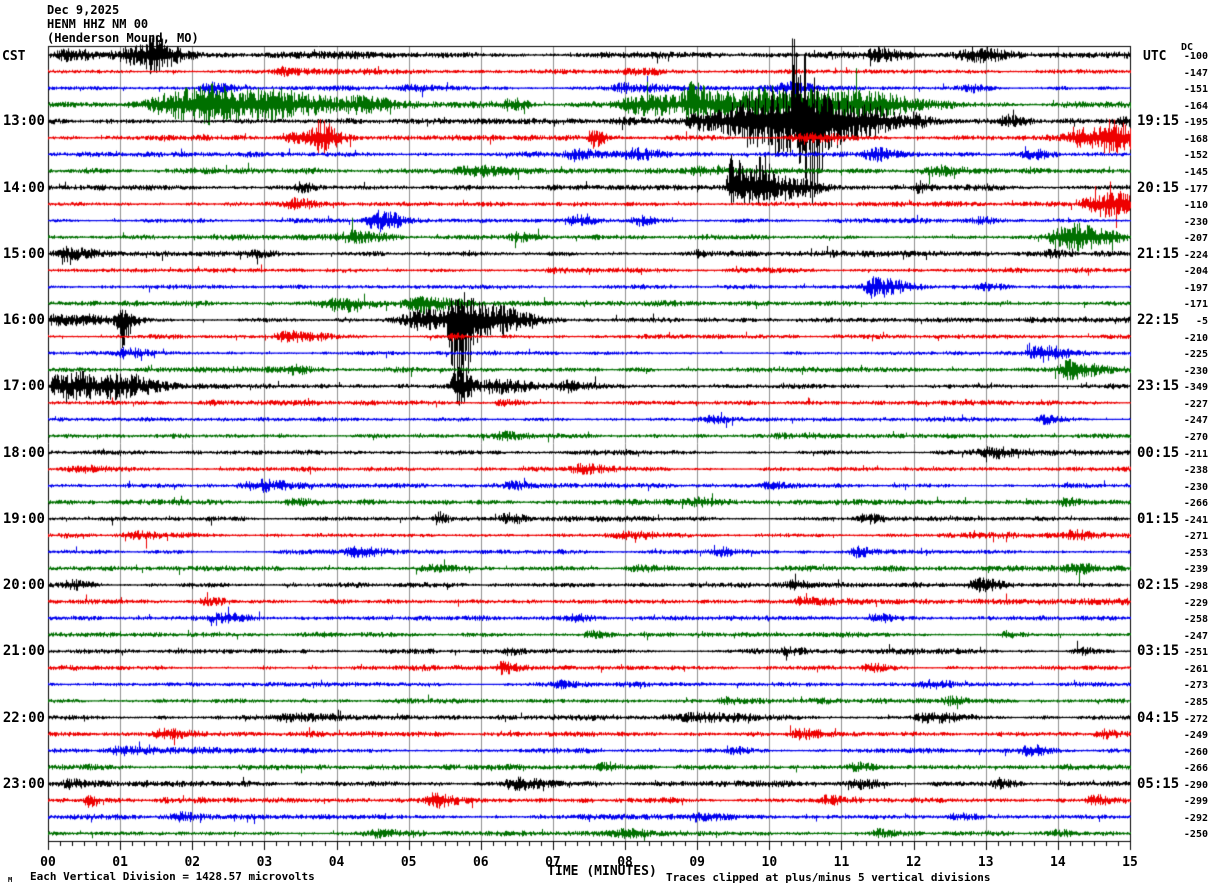  What do you see at coordinates (23, 452) in the screenshot?
I see `hour-label: 18:00` at bounding box center [23, 452].